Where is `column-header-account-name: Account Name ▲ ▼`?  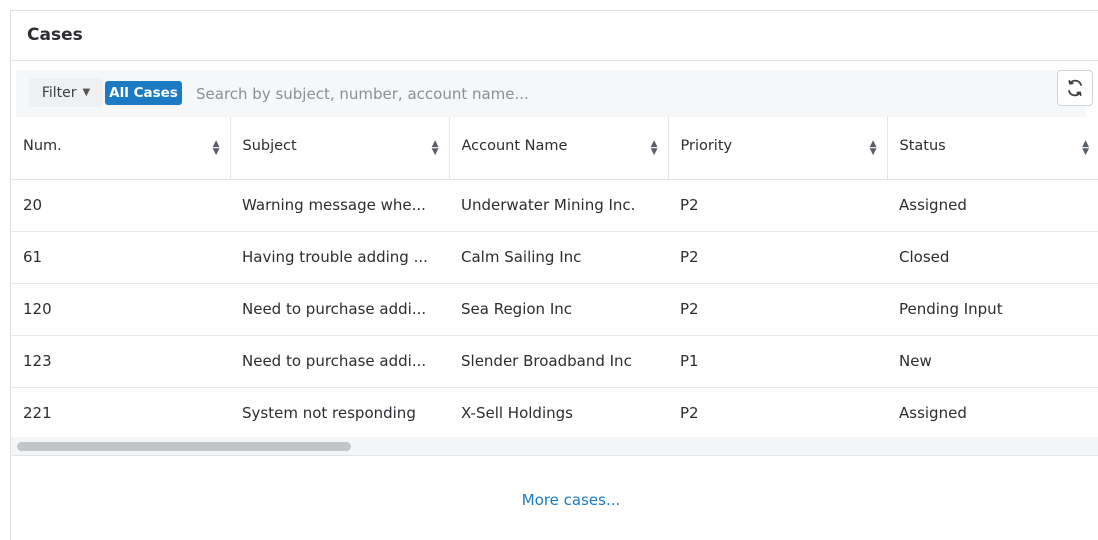
column-header-account-name: Account Name ▲ ▼ is located at coordinates (559, 148).